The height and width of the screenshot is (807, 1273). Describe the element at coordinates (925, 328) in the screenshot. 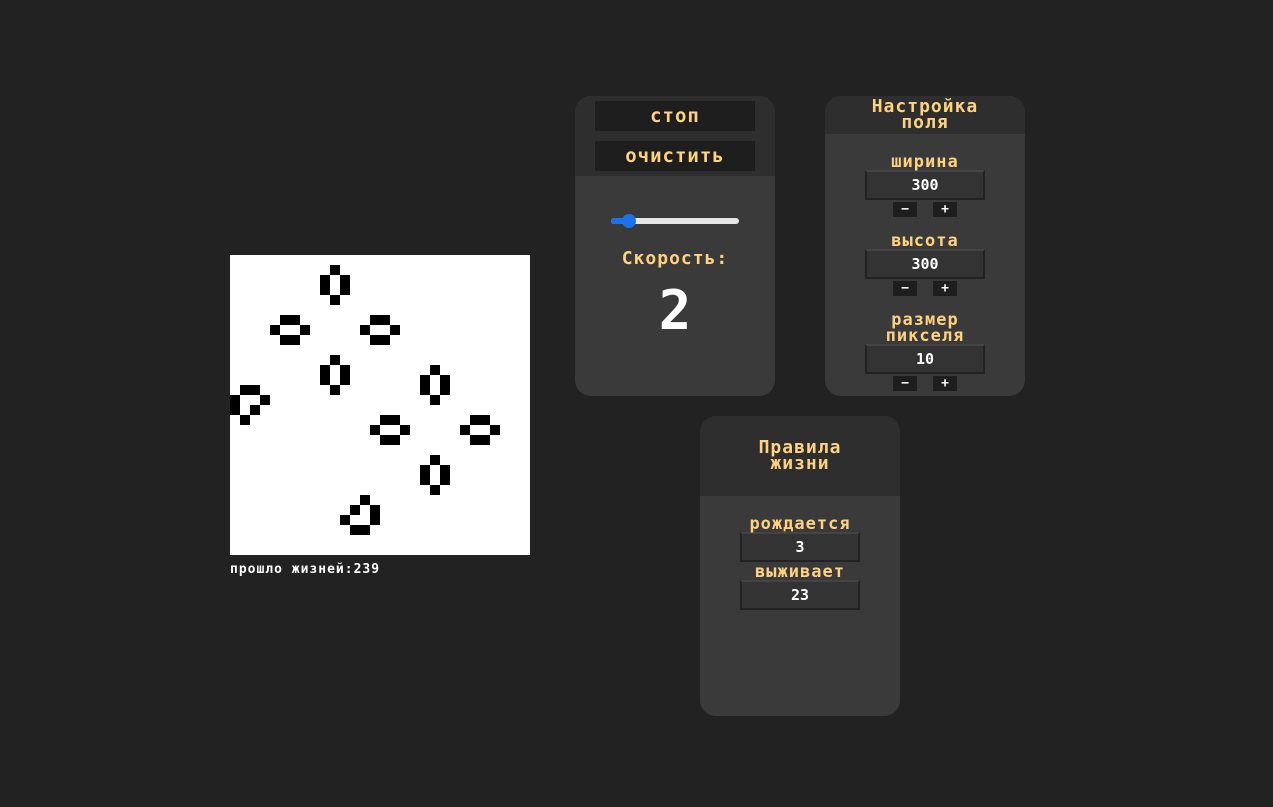

I see `pixel-size-label: размер пикселя` at that location.